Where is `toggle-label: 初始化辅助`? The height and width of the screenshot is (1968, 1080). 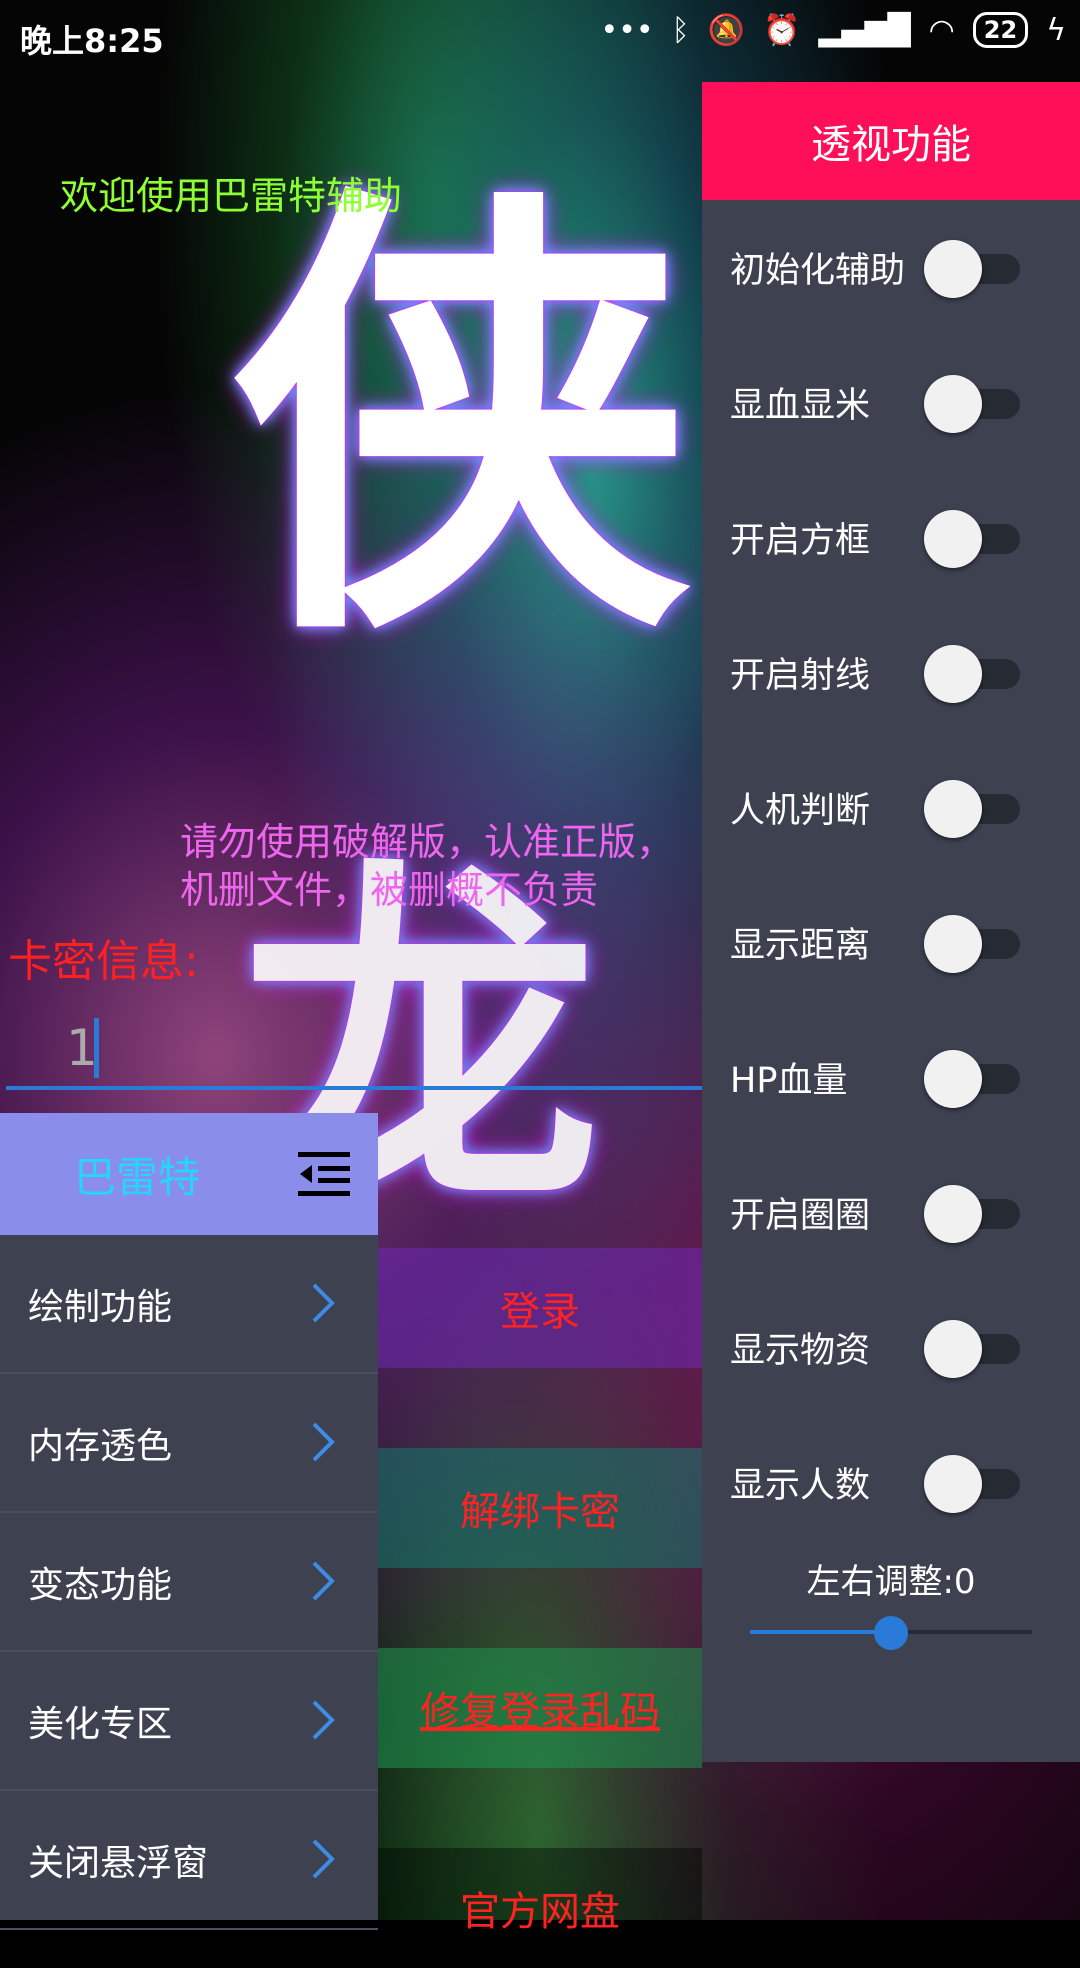
toggle-label: 初始化辅助 is located at coordinates (818, 271).